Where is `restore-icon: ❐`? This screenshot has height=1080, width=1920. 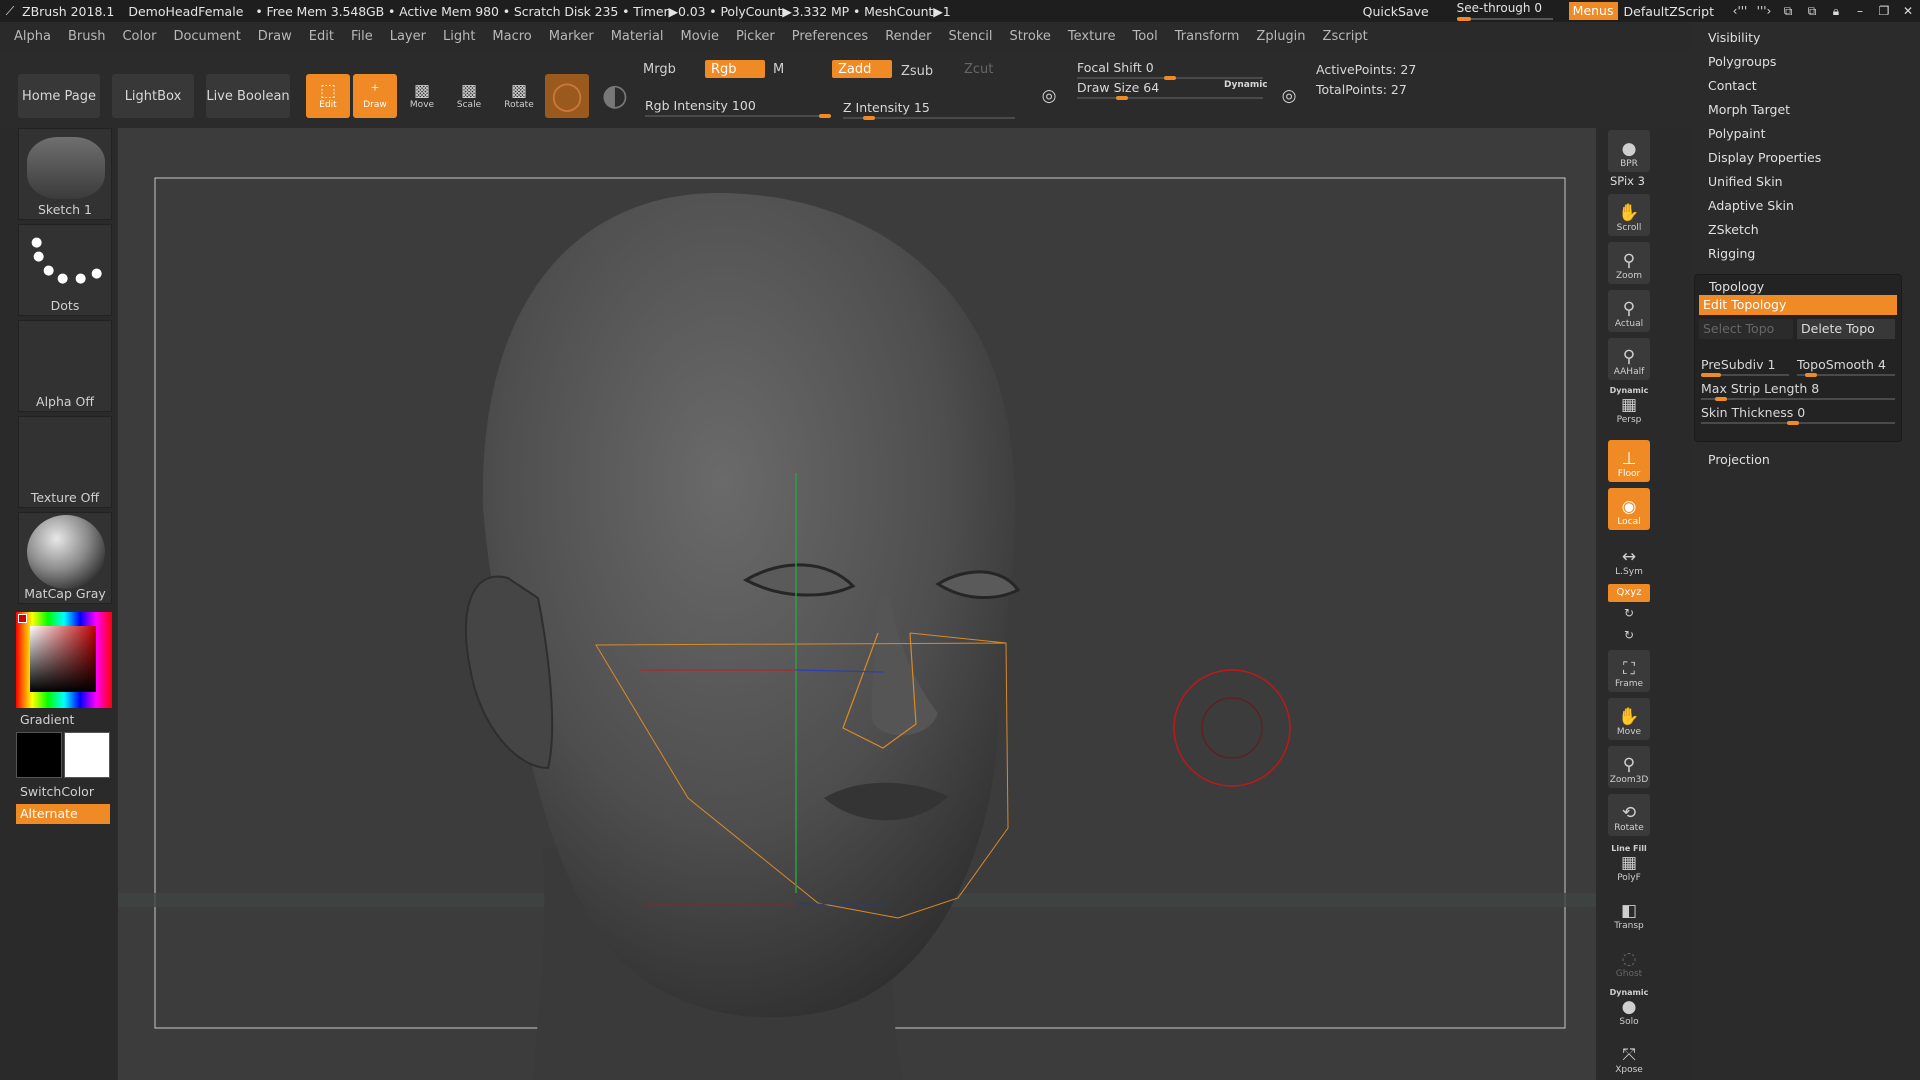
restore-icon: ❐ is located at coordinates (1884, 11).